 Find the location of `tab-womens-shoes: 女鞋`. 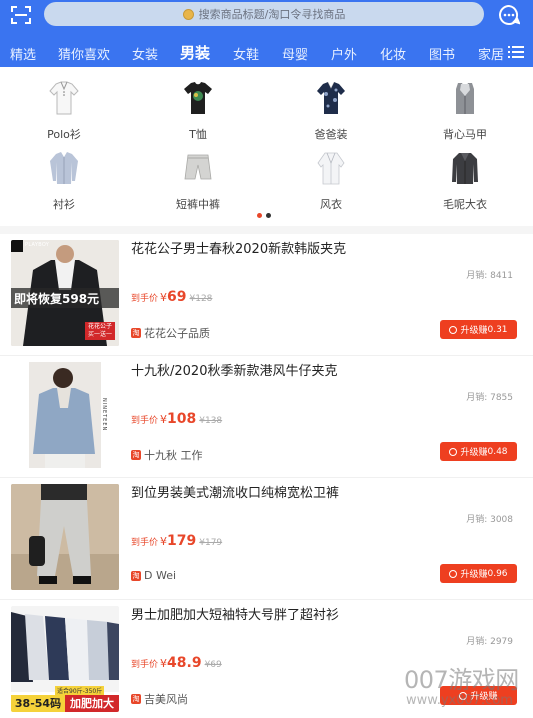

tab-womens-shoes: 女鞋 is located at coordinates (246, 53).